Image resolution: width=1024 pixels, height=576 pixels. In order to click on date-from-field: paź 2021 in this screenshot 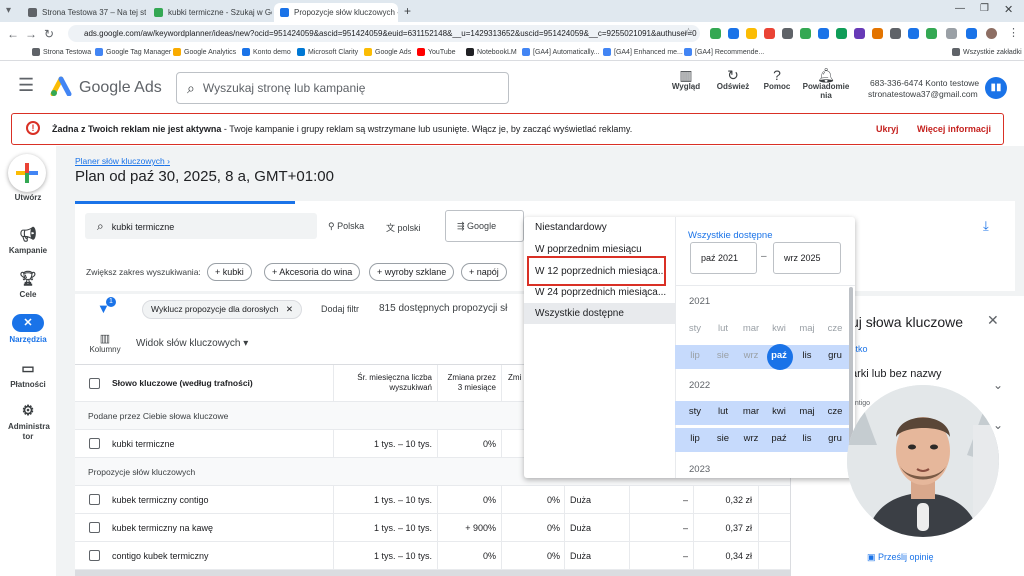, I will do `click(723, 258)`.